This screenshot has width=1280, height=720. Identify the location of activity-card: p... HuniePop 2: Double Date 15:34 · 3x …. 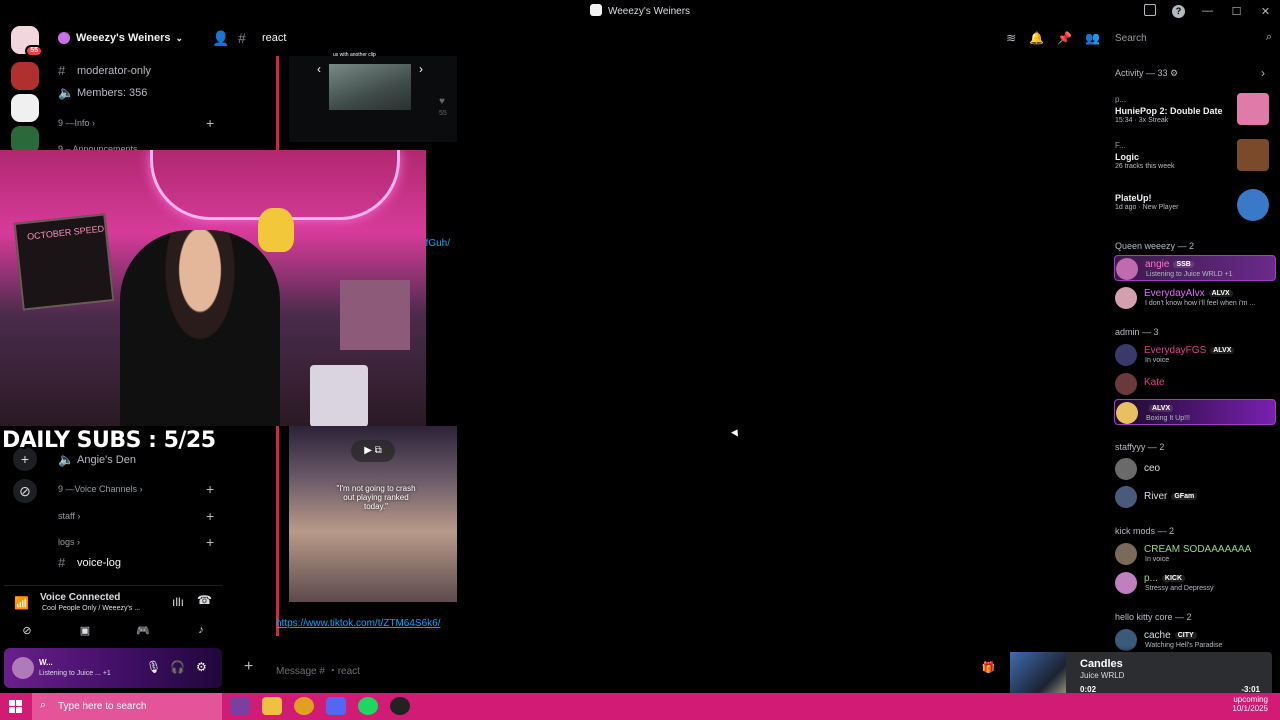
(1195, 109).